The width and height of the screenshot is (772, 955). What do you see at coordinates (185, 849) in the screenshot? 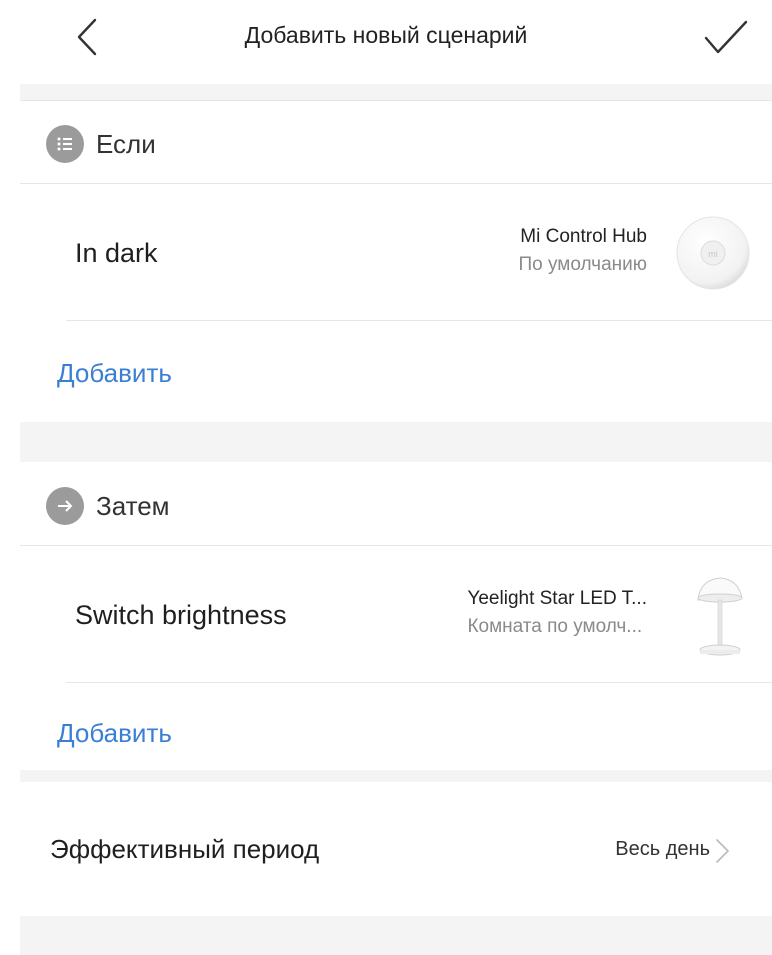
I see `effective-period-label: Эффективный период` at bounding box center [185, 849].